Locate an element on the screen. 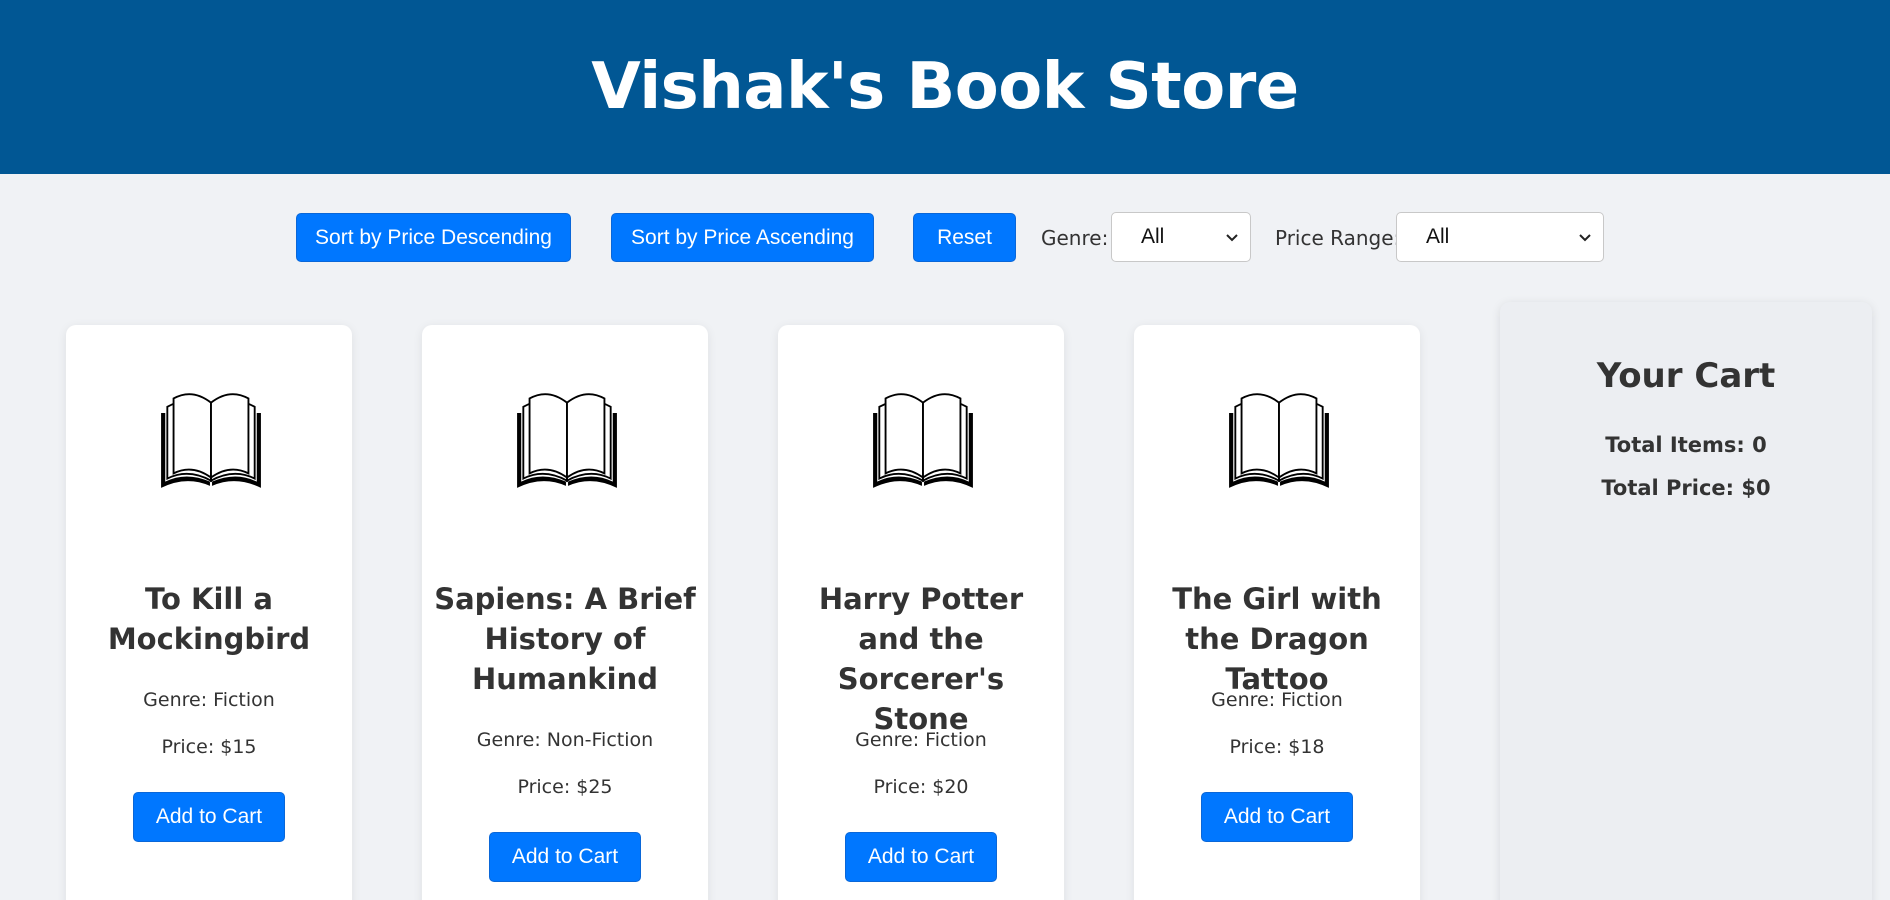 The image size is (1890, 900). genre-label: Genre: is located at coordinates (1075, 238).